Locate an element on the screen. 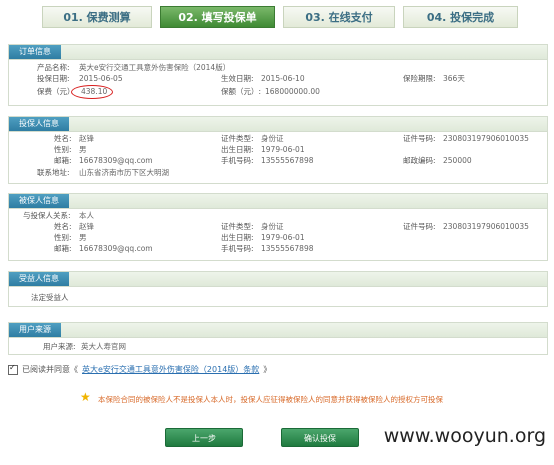 The image size is (554, 465). premium-highlight-circle is located at coordinates (92, 92).